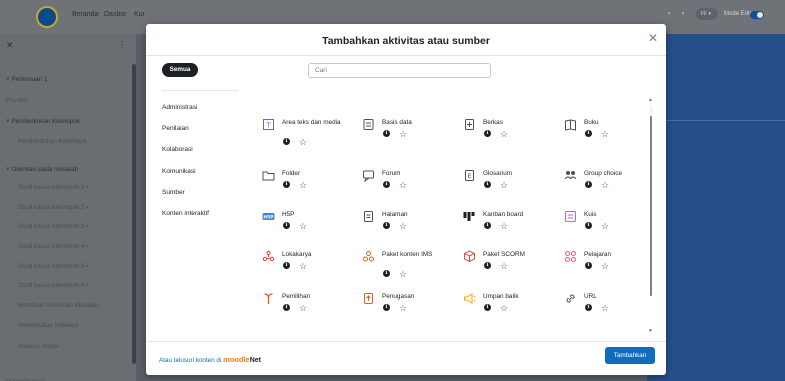 The image size is (785, 381). Describe the element at coordinates (53, 246) in the screenshot. I see `drawer-item: Studi kasus kelompok 4 ▪` at that location.